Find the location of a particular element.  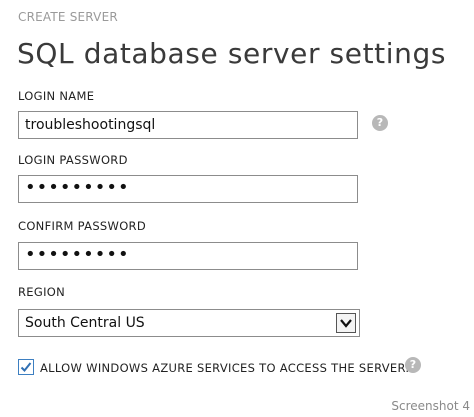

login-password-label: LOGIN PASSWORD is located at coordinates (73, 160).